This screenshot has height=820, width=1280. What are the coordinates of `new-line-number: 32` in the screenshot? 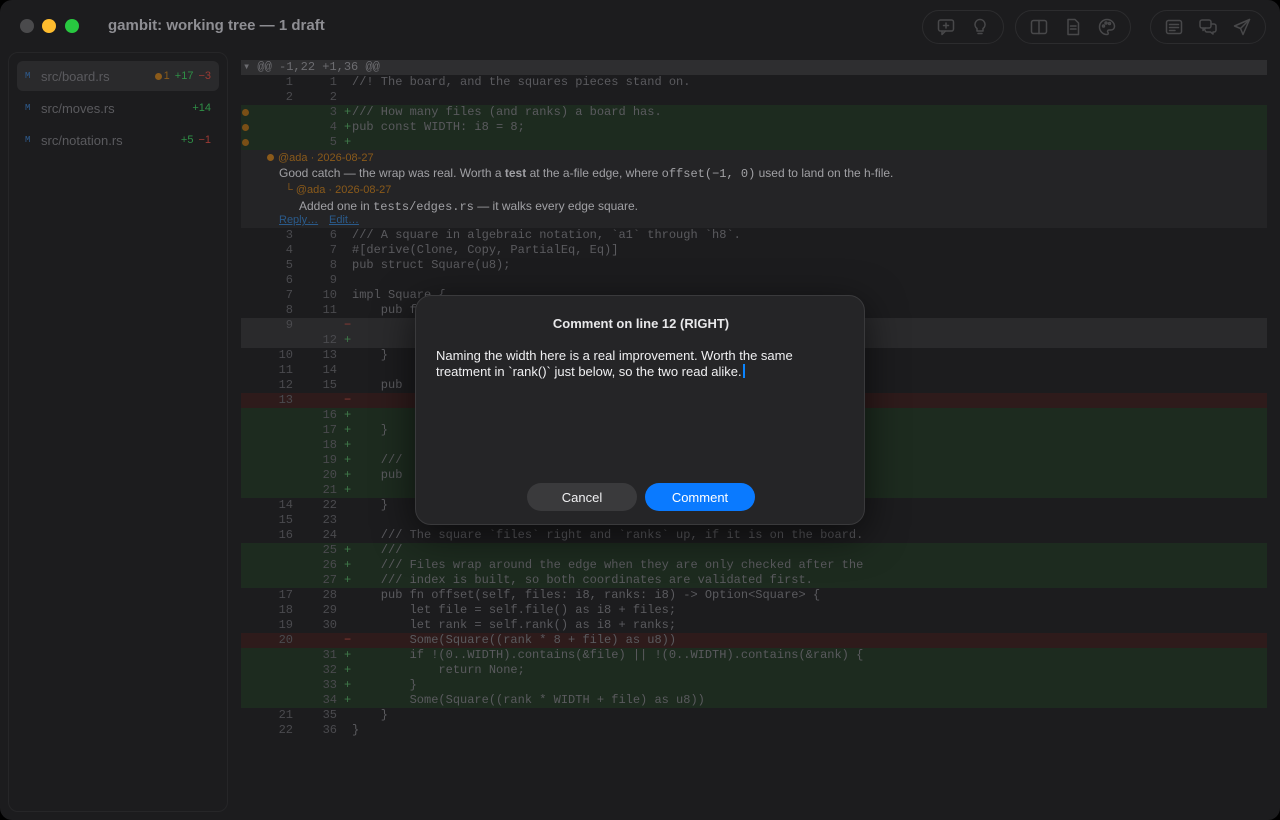 It's located at (329, 670).